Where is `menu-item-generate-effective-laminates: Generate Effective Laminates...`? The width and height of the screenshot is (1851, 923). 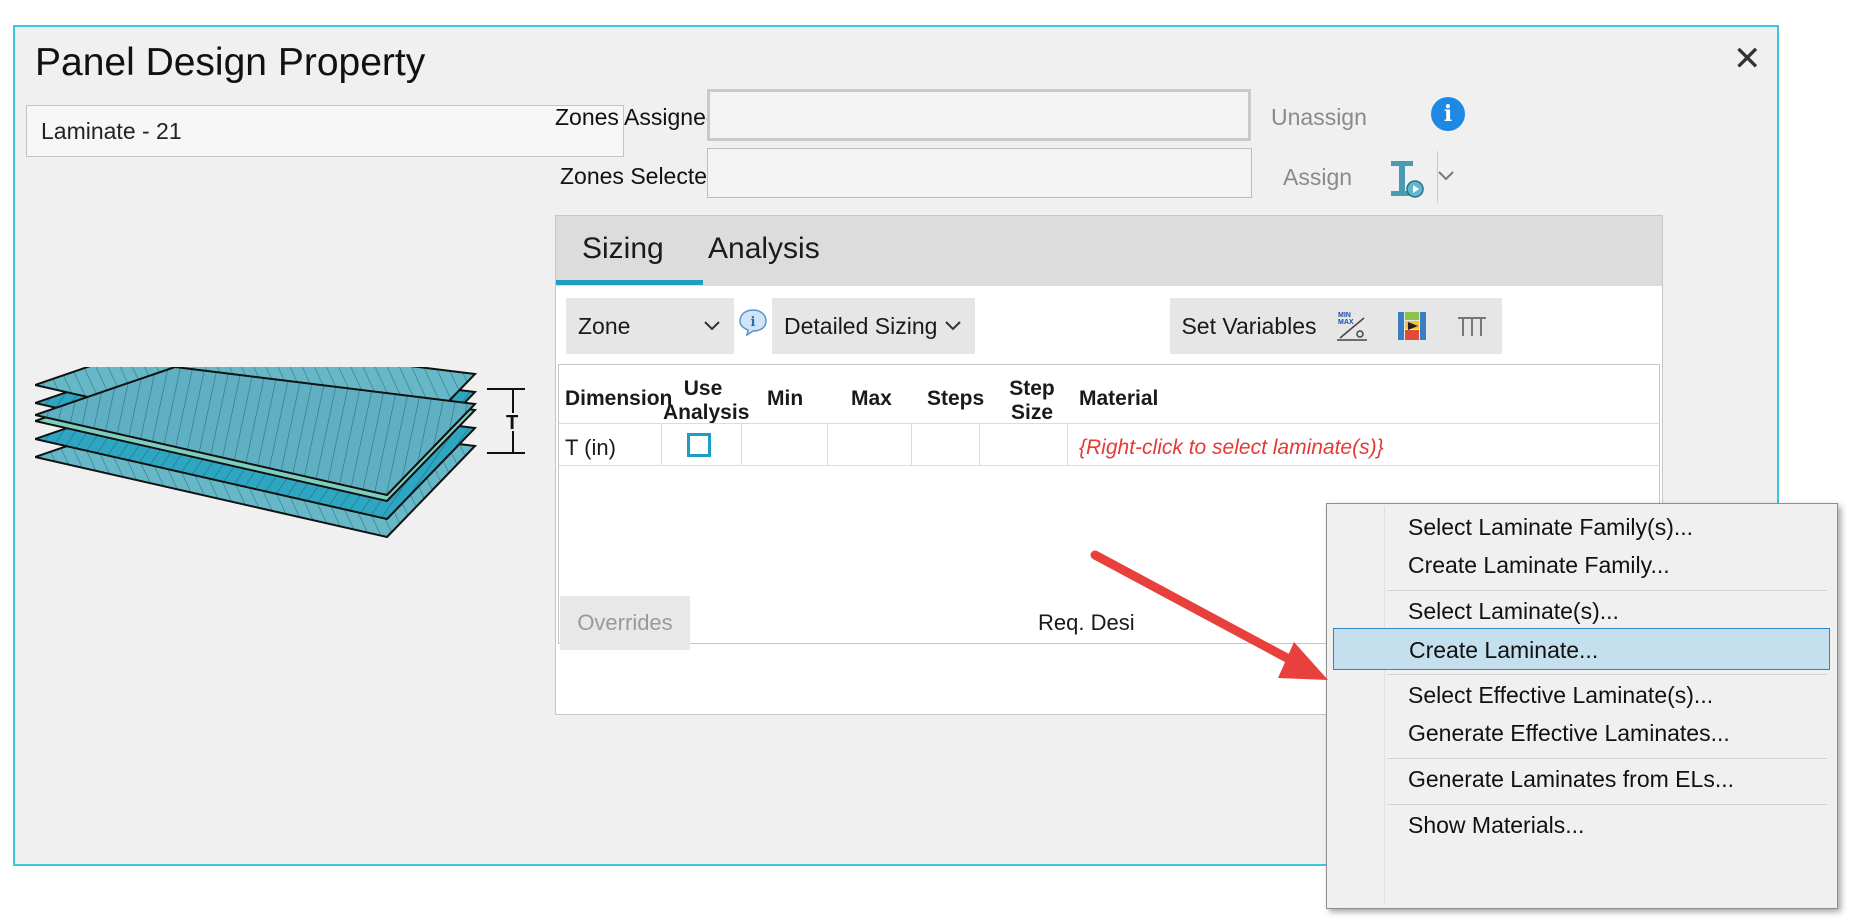 menu-item-generate-effective-laminates: Generate Effective Laminates... is located at coordinates (1581, 733).